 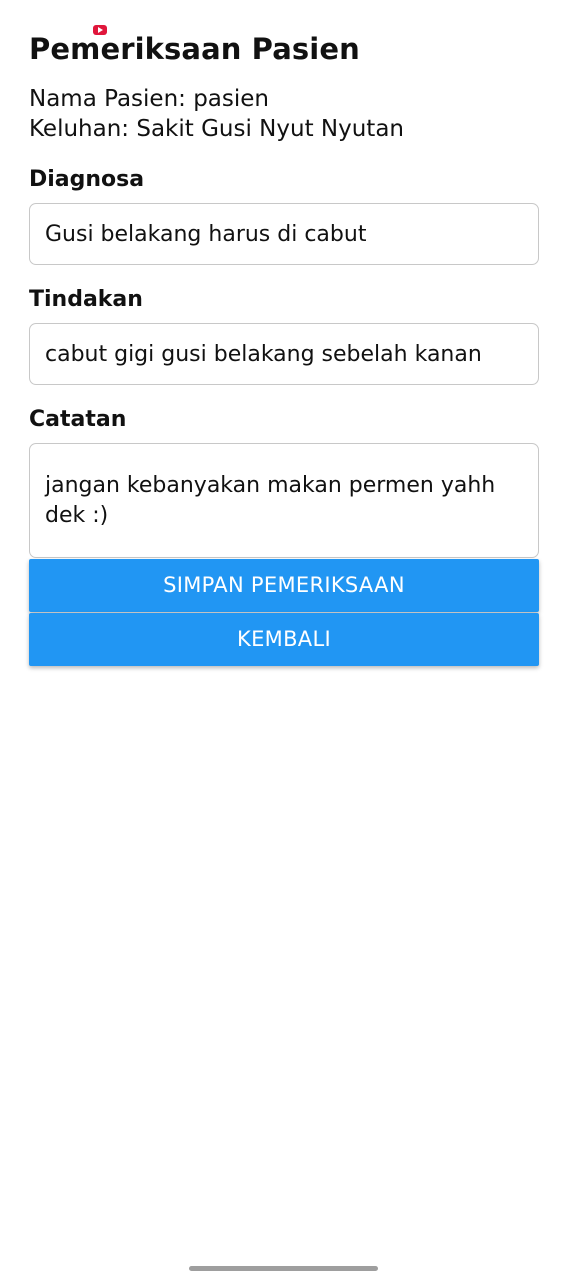 I want to click on diagnosa-label: Diagnosa, so click(x=87, y=179).